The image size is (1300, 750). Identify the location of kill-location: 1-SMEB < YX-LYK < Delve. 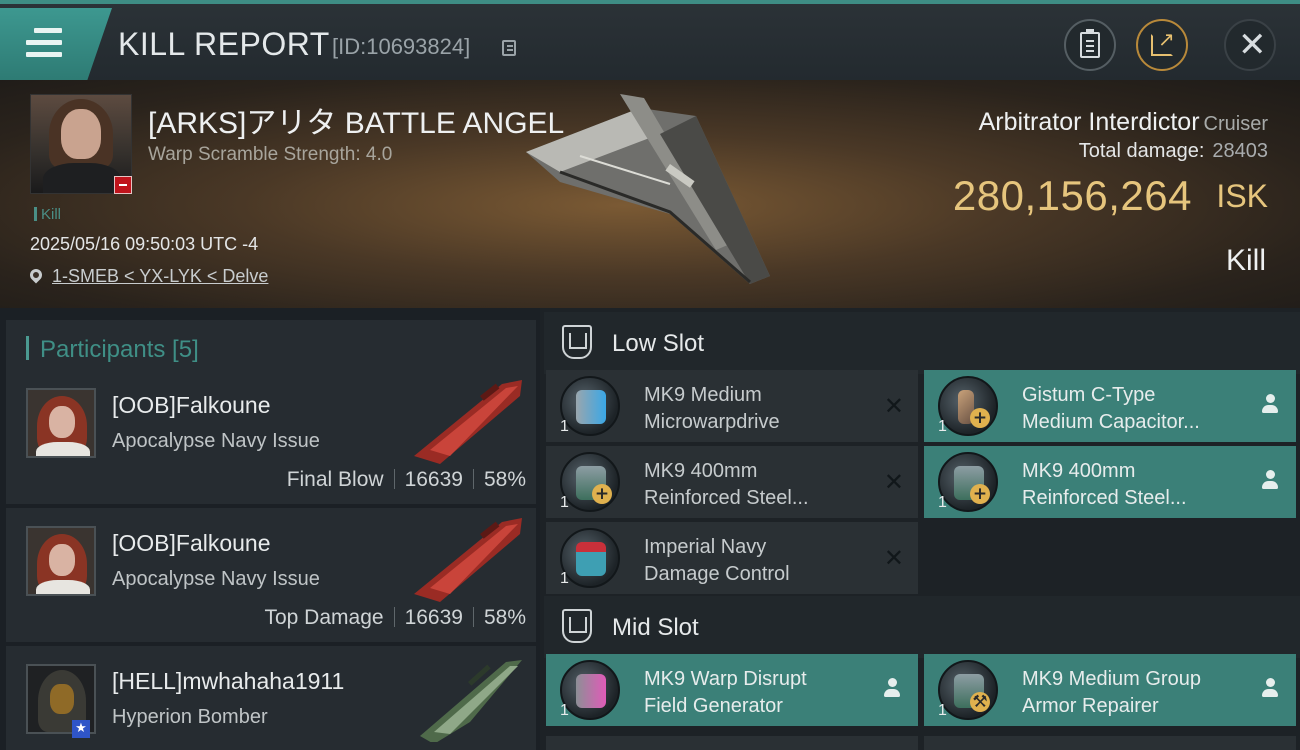
(147, 276).